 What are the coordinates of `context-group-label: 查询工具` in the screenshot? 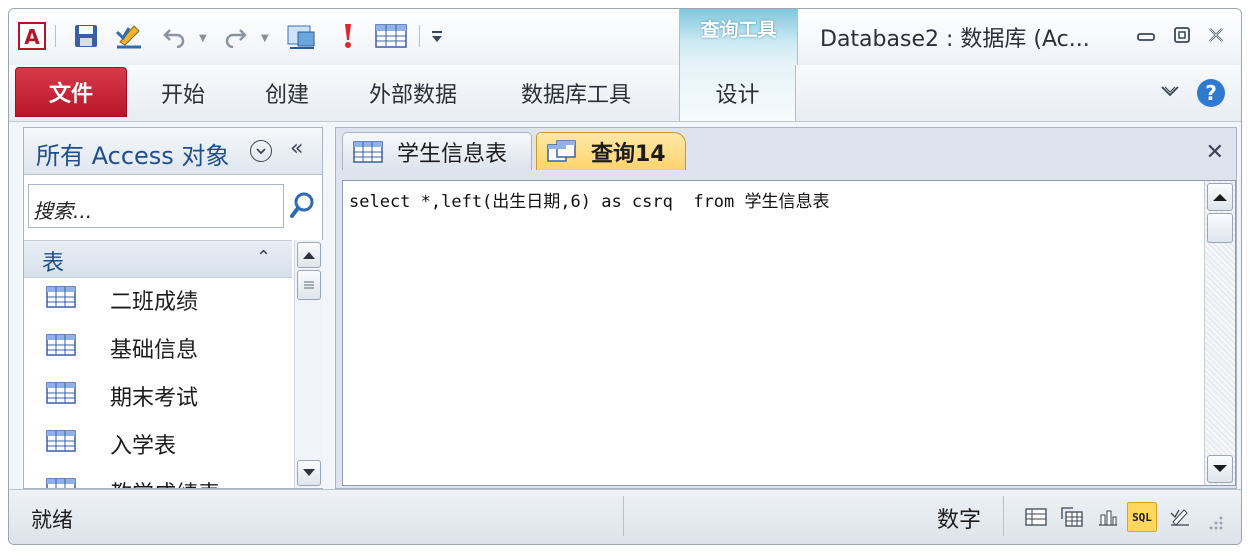 It's located at (738, 30).